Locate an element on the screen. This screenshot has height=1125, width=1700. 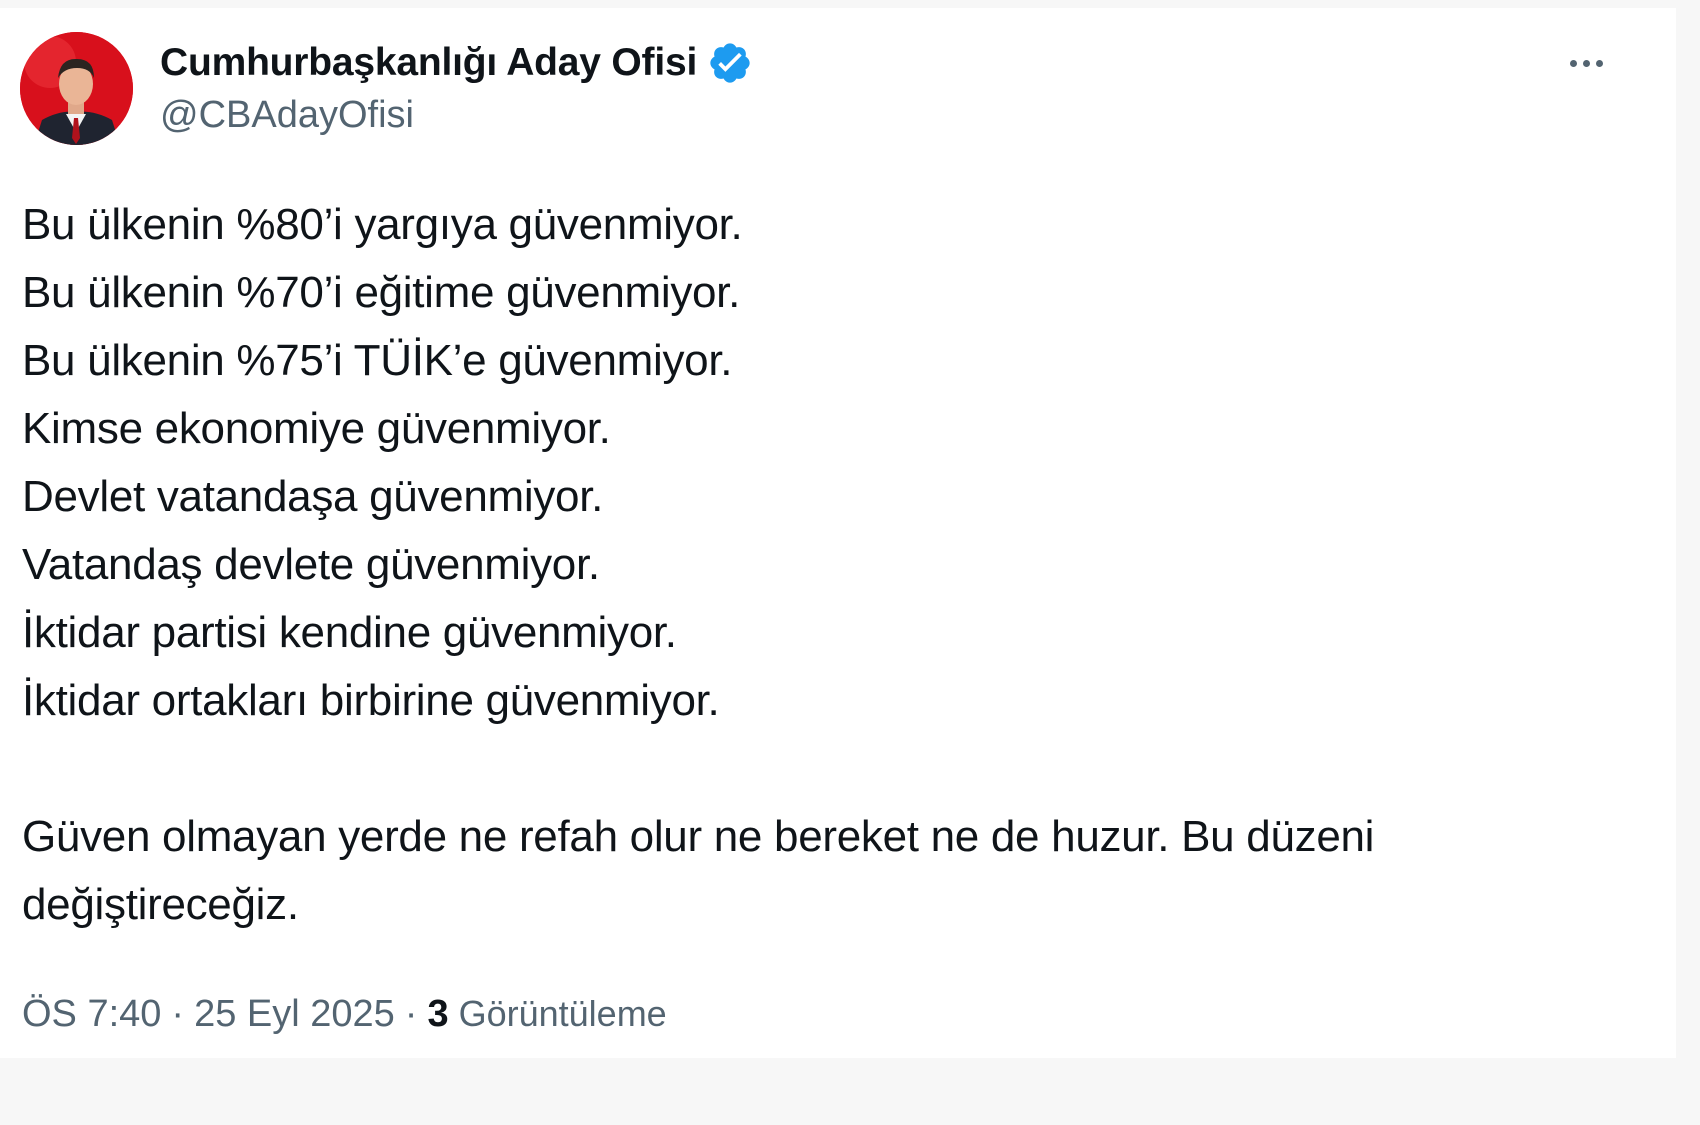
tweet-line: Devlet vatandaşa güvenmiyor. is located at coordinates (313, 496).